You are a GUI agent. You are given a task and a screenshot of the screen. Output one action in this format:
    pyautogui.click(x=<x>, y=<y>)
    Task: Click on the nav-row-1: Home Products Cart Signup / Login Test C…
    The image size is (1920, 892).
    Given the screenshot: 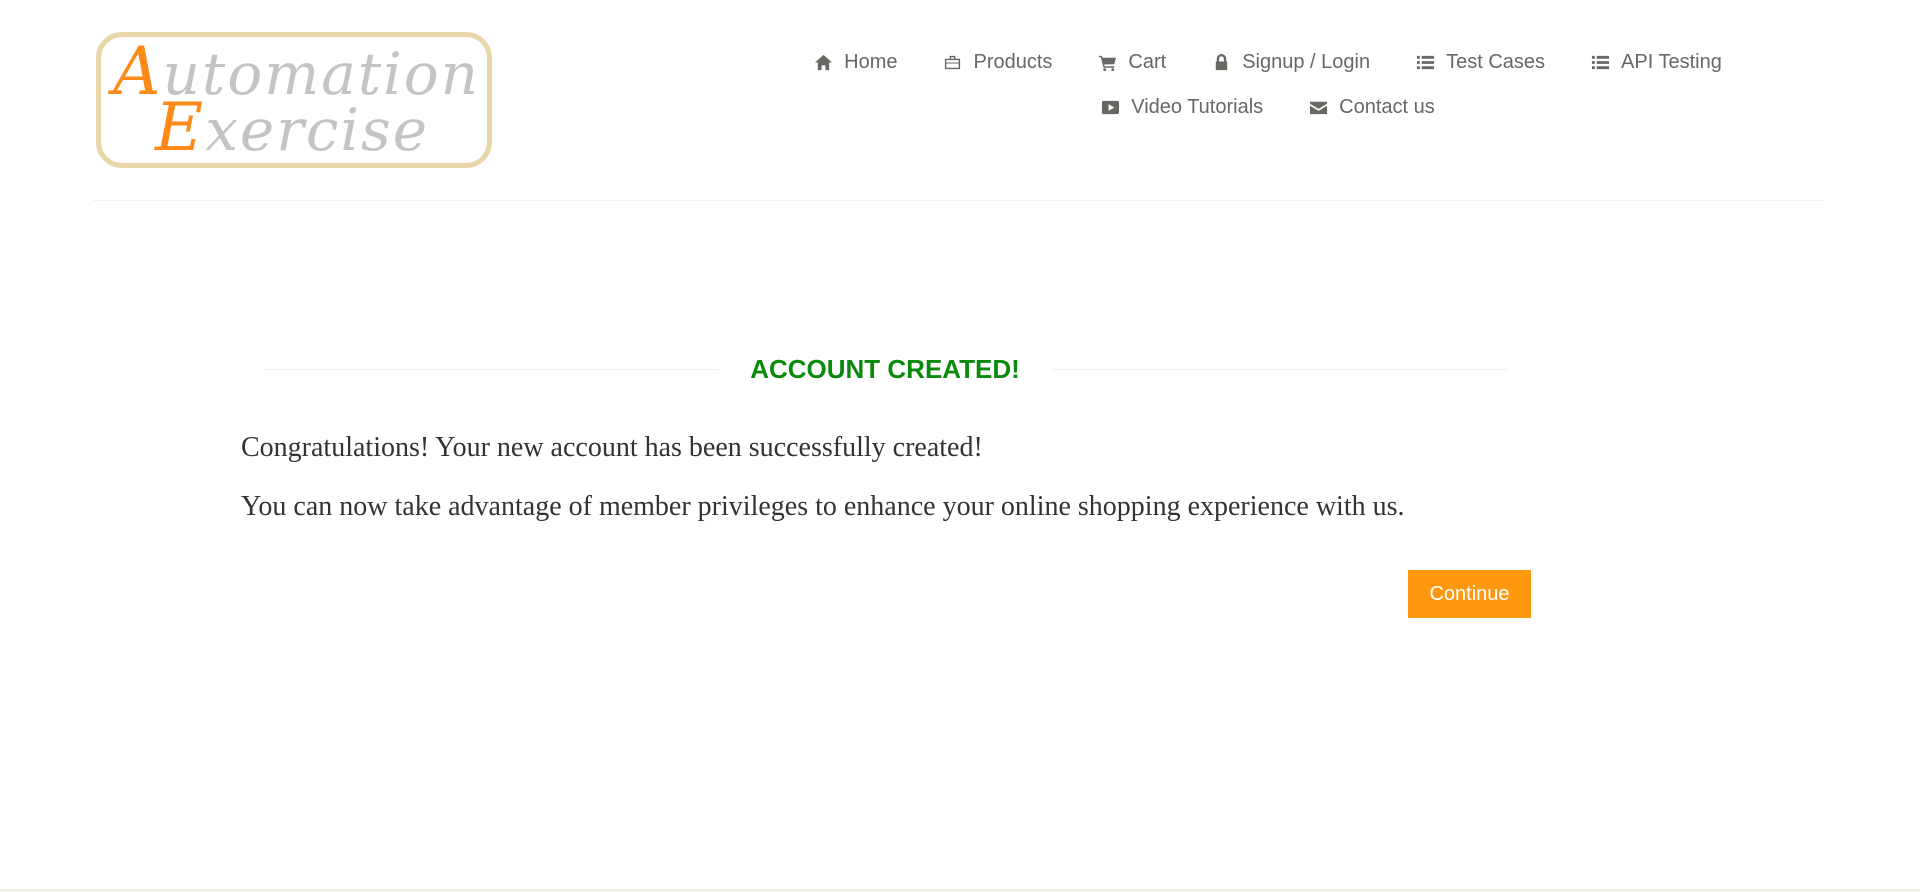 What is the action you would take?
    pyautogui.click(x=1268, y=62)
    